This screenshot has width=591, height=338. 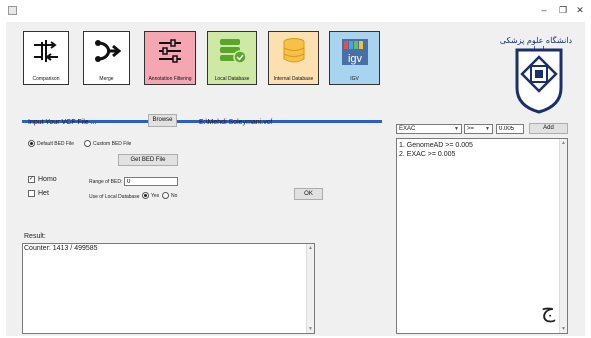 I want to click on database-check-icon, so click(x=233, y=51).